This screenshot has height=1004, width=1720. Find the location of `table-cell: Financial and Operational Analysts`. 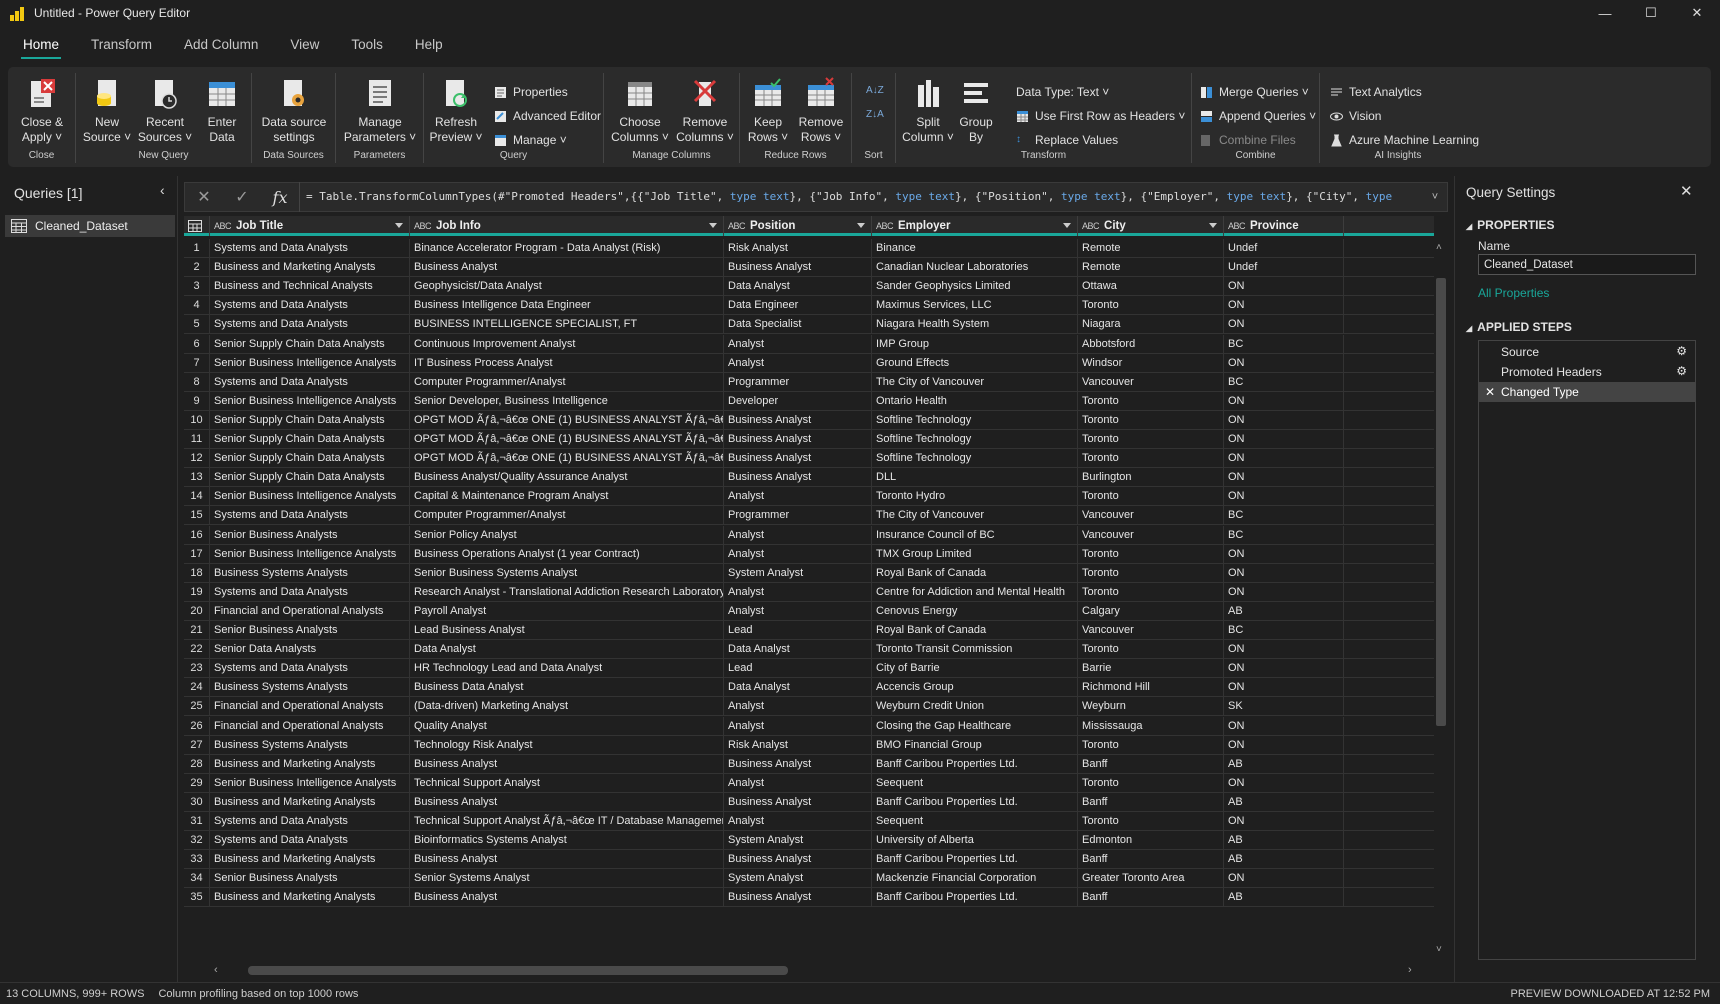

table-cell: Financial and Operational Analysts is located at coordinates (310, 611).